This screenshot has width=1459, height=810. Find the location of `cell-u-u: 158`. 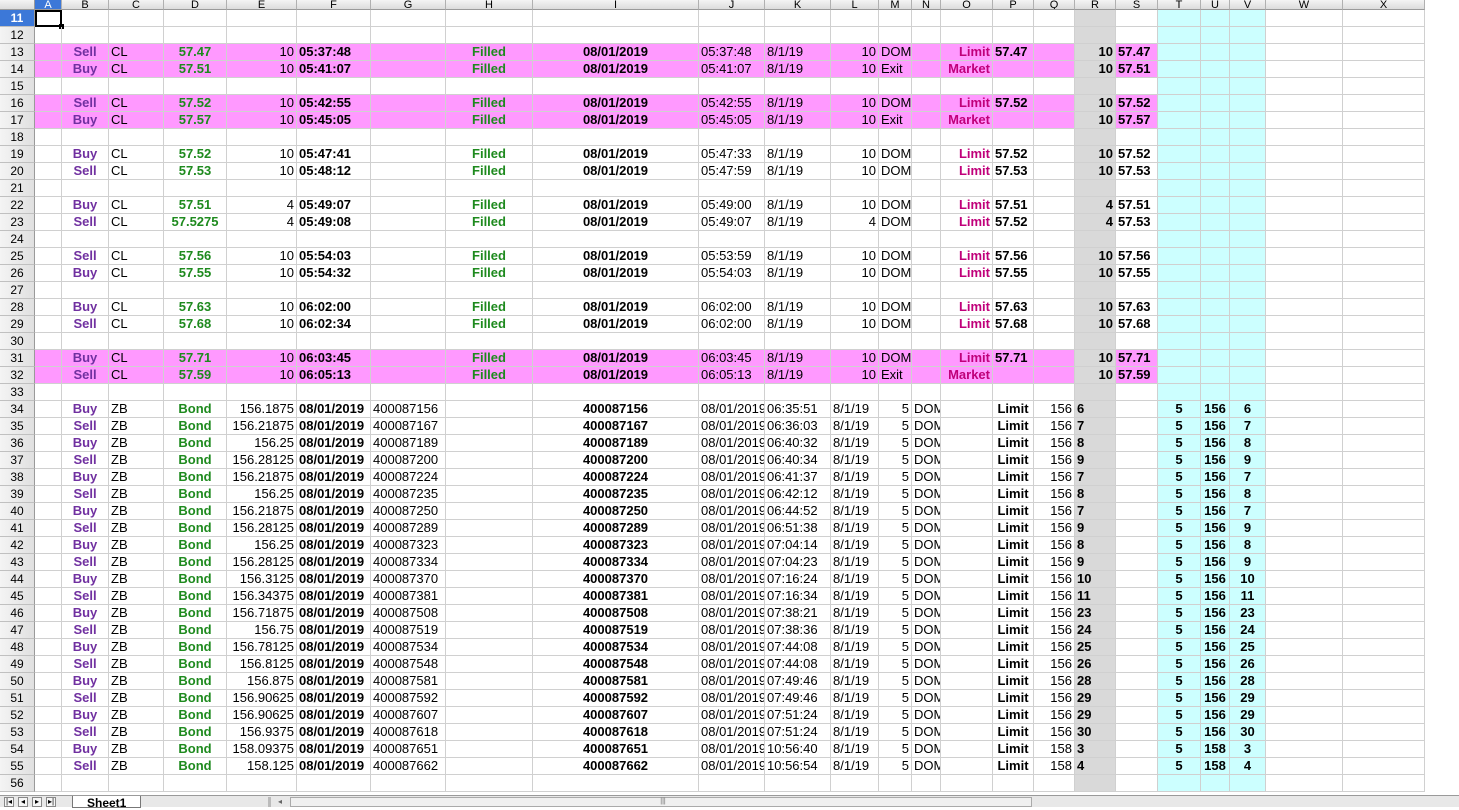

cell-u-u: 158 is located at coordinates (1215, 749).